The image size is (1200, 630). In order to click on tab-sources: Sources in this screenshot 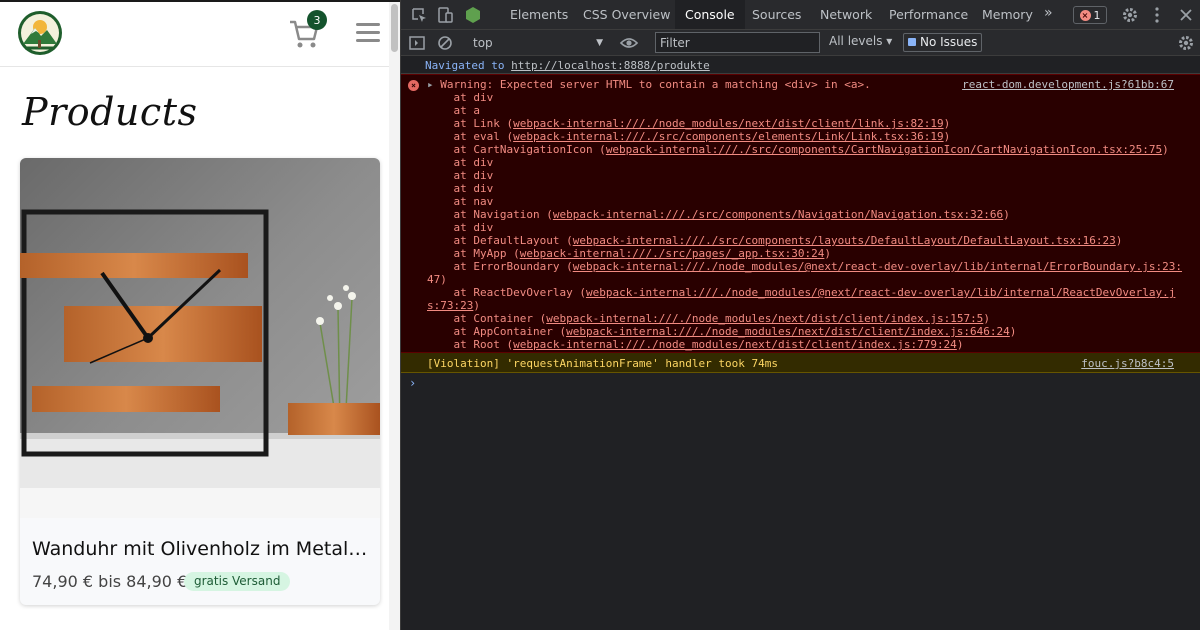, I will do `click(776, 14)`.